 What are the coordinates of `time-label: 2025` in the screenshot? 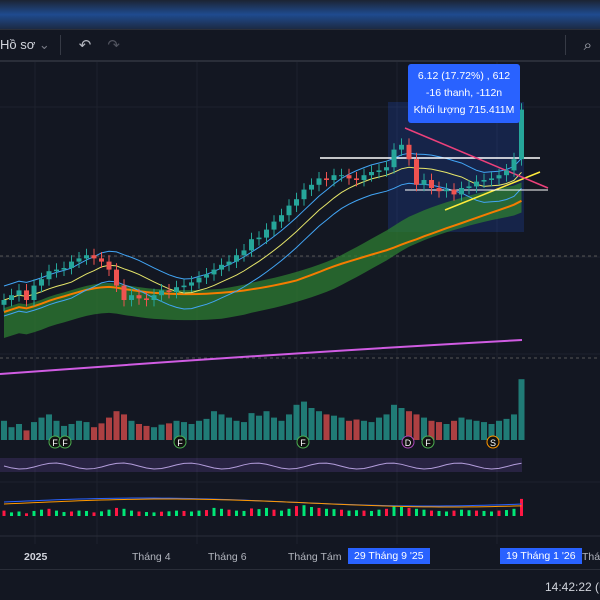 It's located at (36, 557).